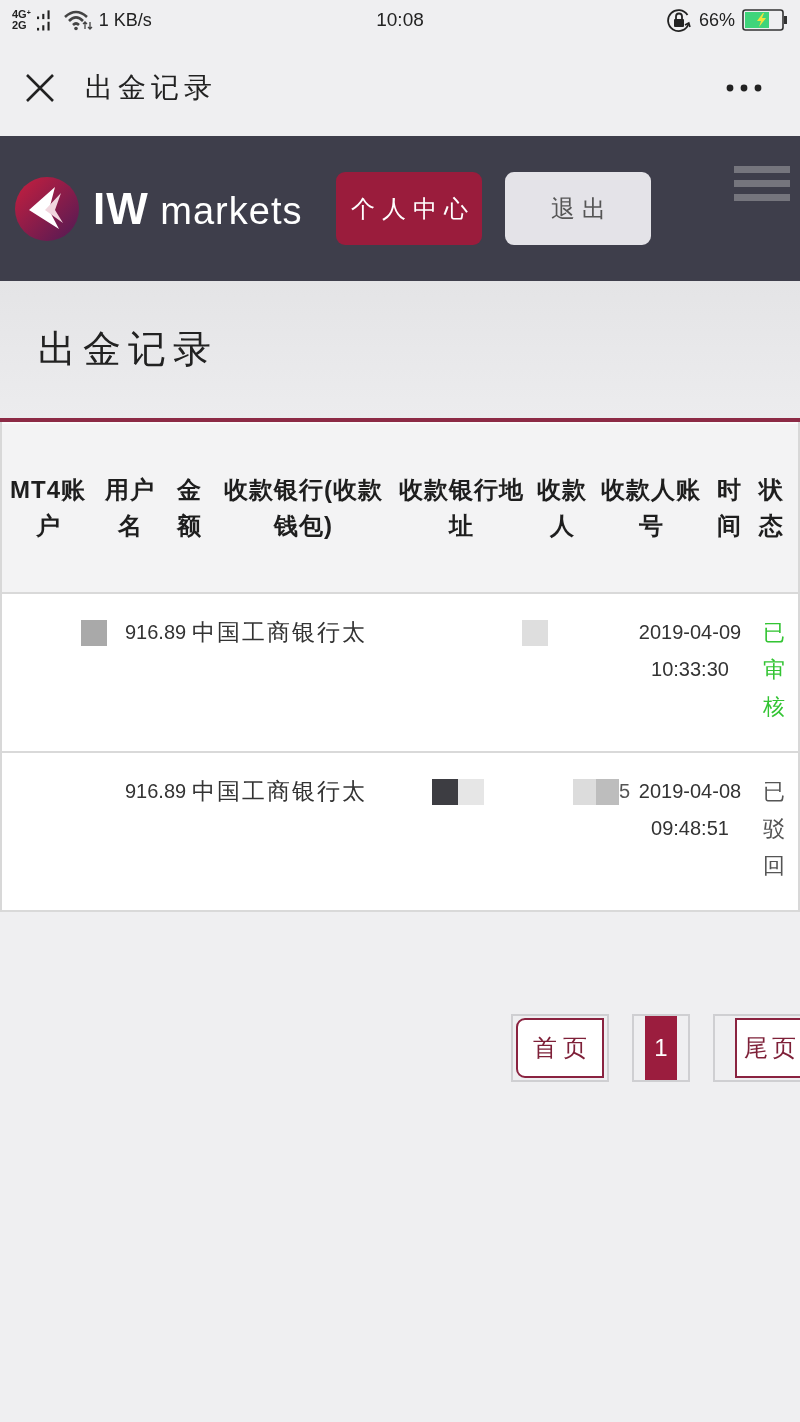 The image size is (800, 1422). I want to click on account-cell: 5, so click(624, 791).